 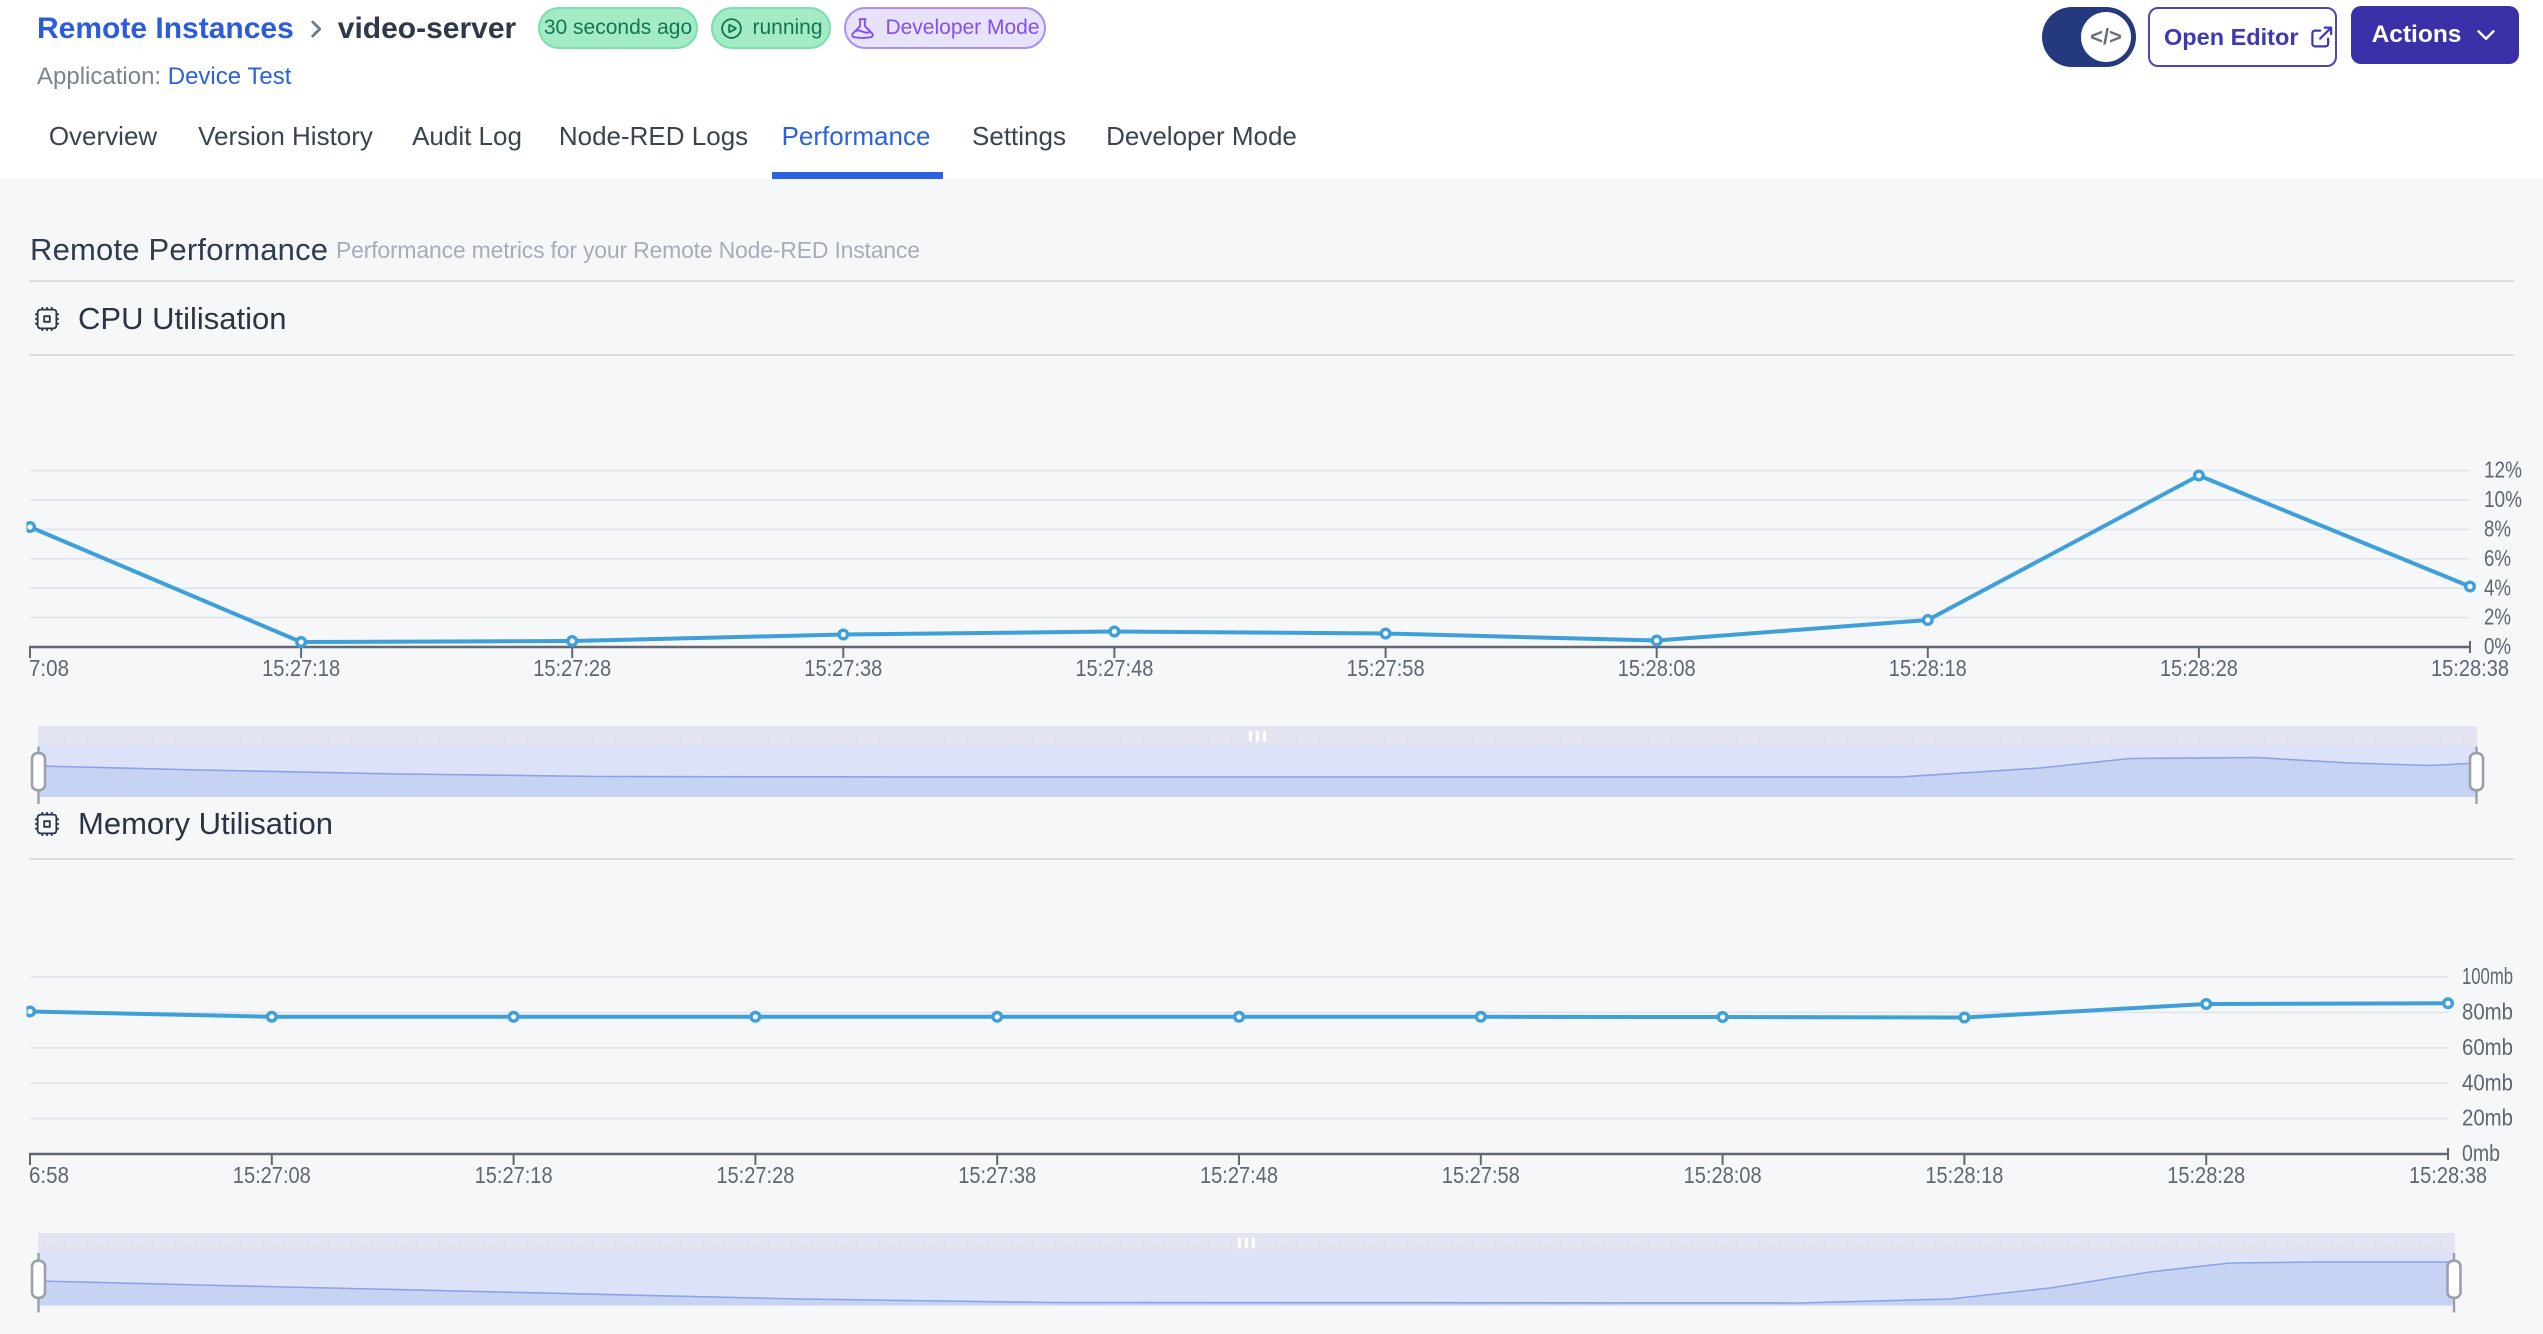 What do you see at coordinates (2497, 587) in the screenshot?
I see `svg-text: 4%` at bounding box center [2497, 587].